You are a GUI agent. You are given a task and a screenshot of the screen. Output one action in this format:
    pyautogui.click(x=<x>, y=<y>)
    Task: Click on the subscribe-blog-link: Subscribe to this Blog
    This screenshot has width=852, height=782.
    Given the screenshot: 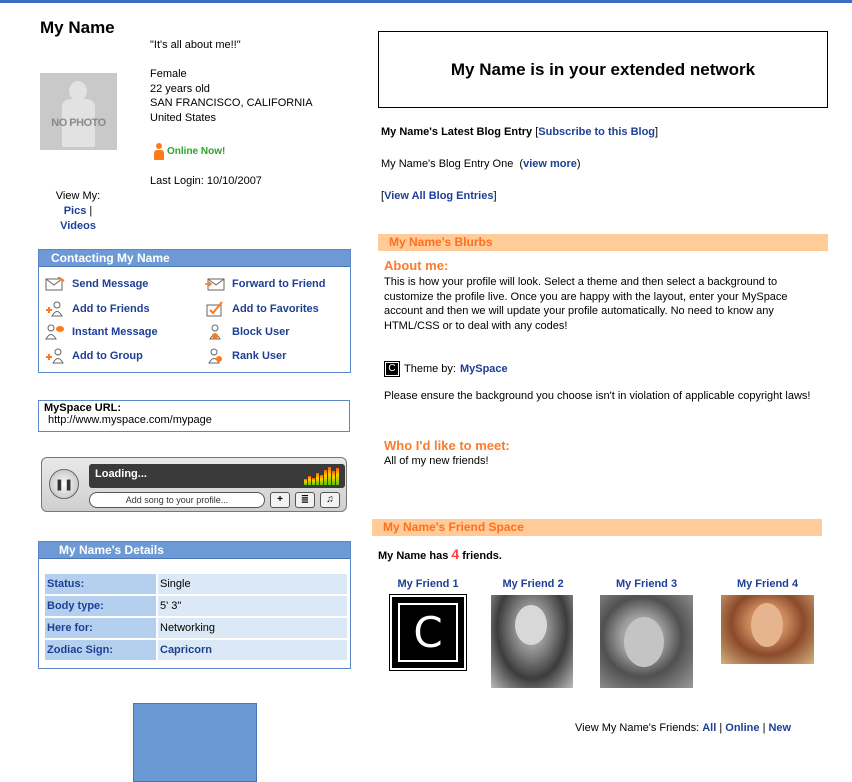 What is the action you would take?
    pyautogui.click(x=596, y=132)
    